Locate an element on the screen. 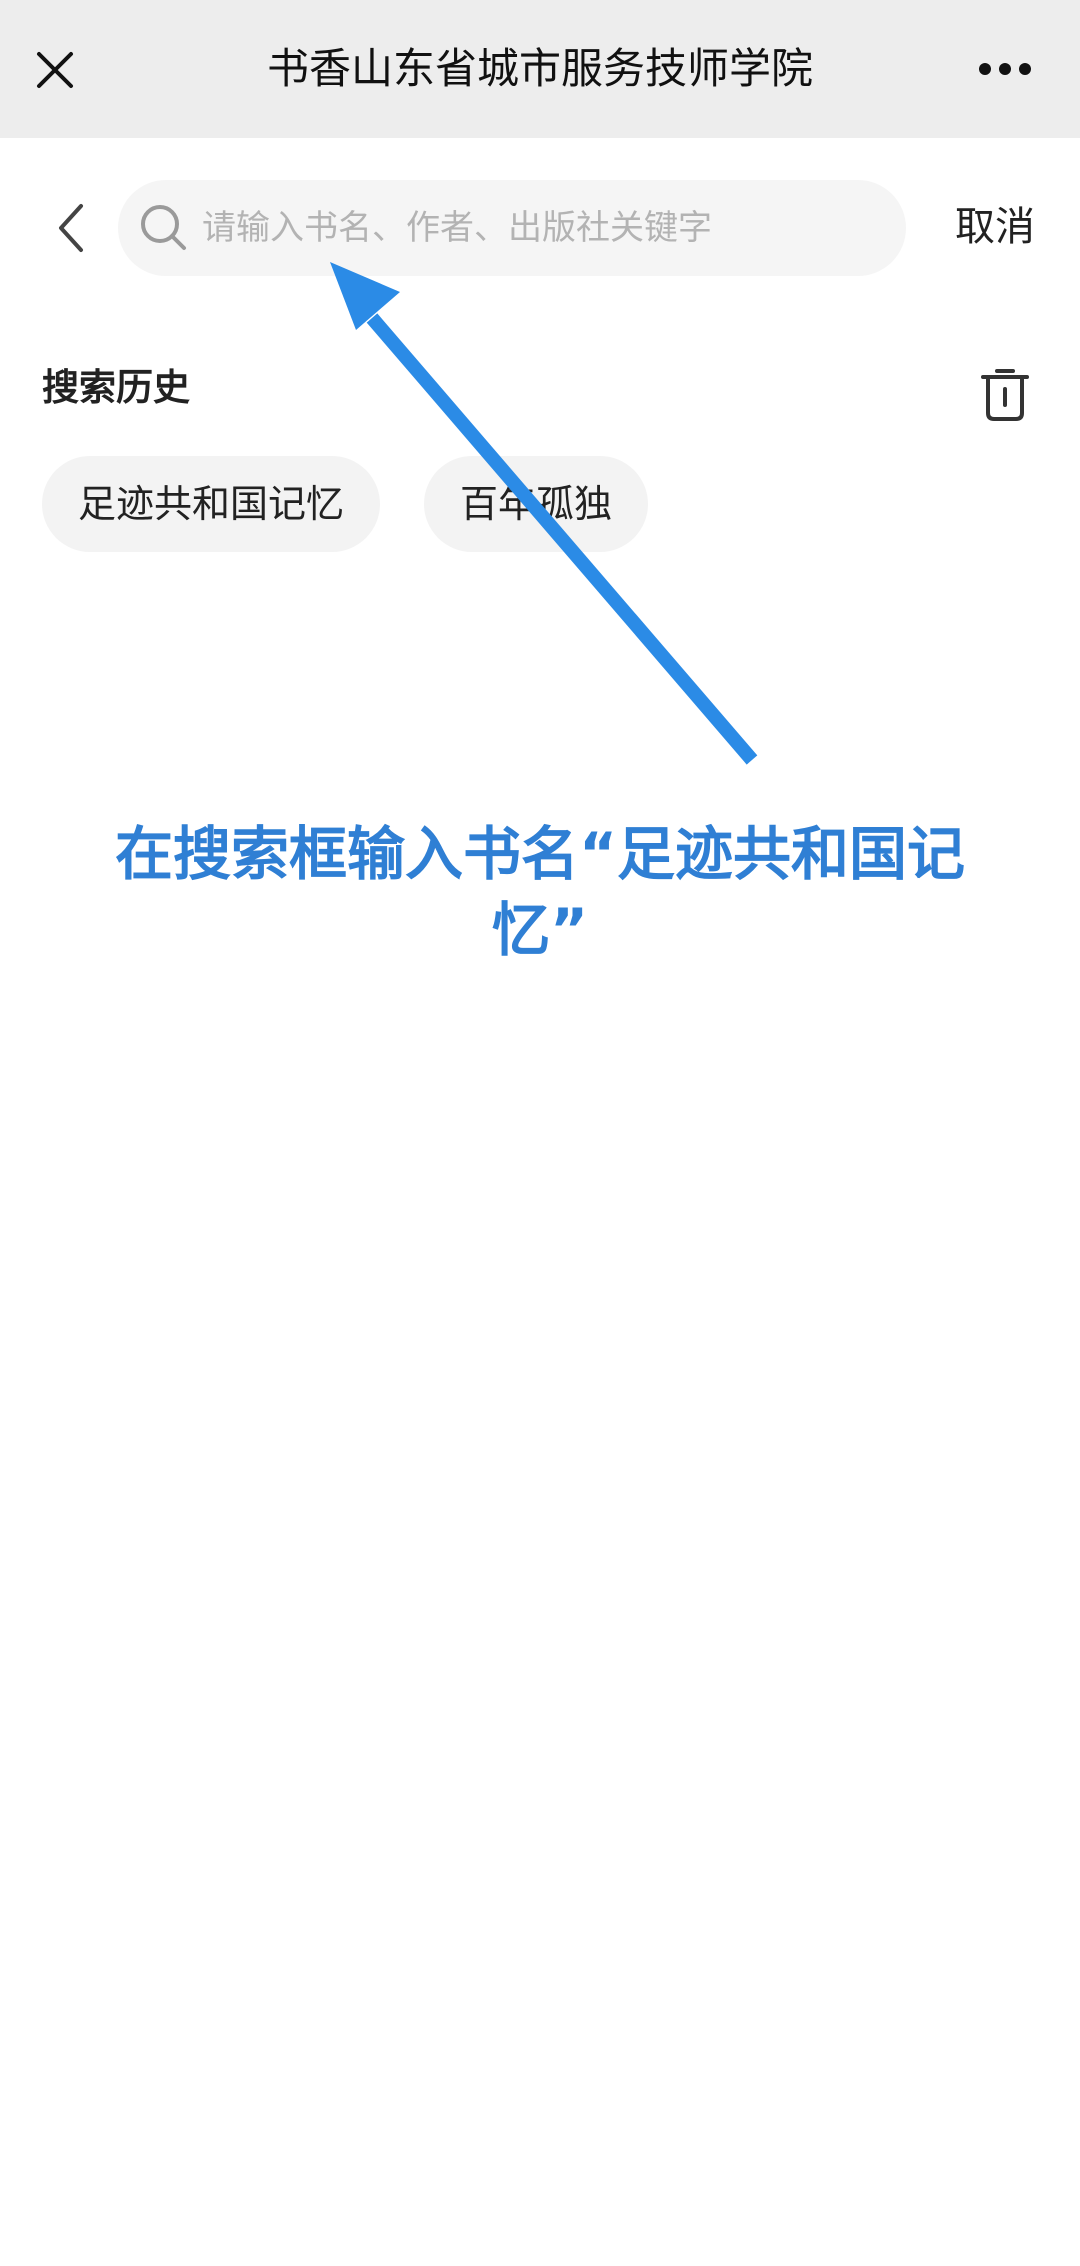 This screenshot has height=2266, width=1080. annotation-arrow is located at coordinates (544, 513).